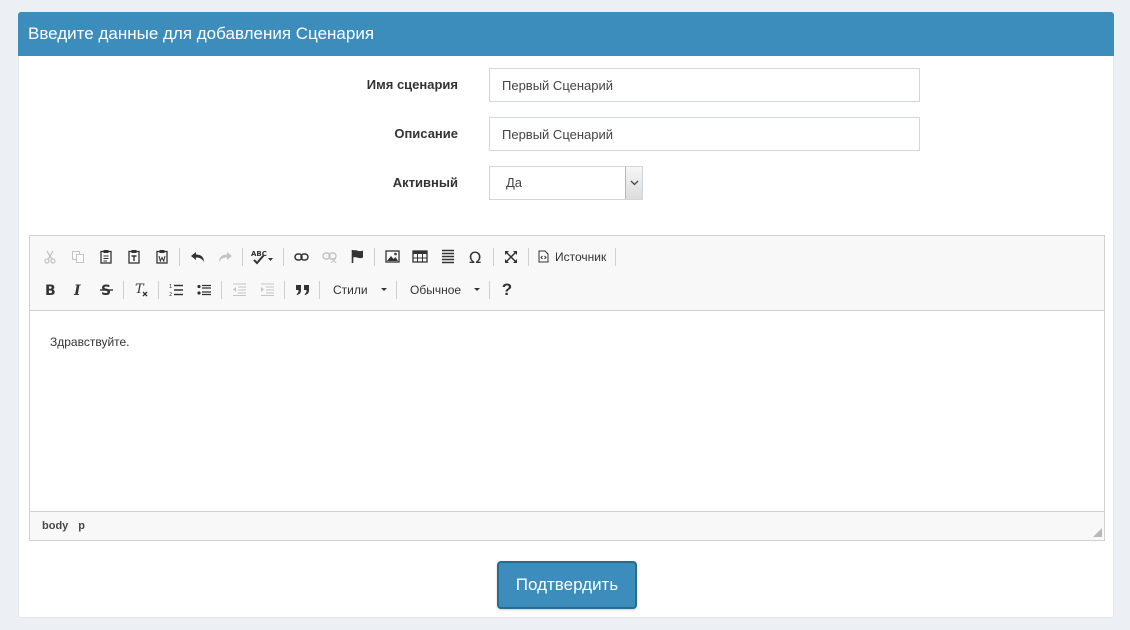 The width and height of the screenshot is (1130, 630). Describe the element at coordinates (426, 133) in the screenshot. I see `description-label: Описание` at that location.